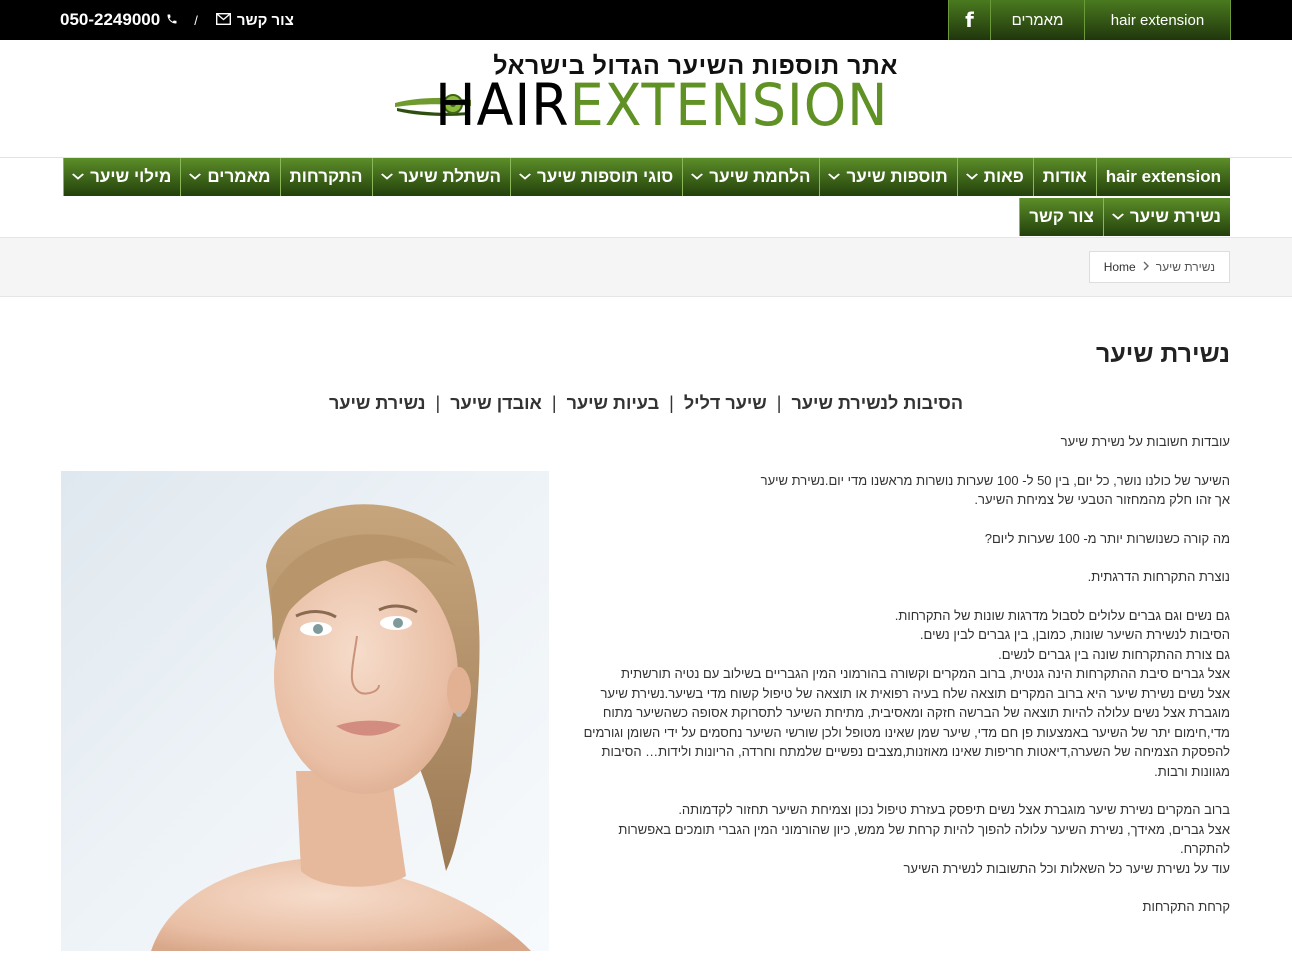 The height and width of the screenshot is (971, 1292). Describe the element at coordinates (613, 403) in the screenshot. I see `sub-nav-link: בעיות שיער` at that location.